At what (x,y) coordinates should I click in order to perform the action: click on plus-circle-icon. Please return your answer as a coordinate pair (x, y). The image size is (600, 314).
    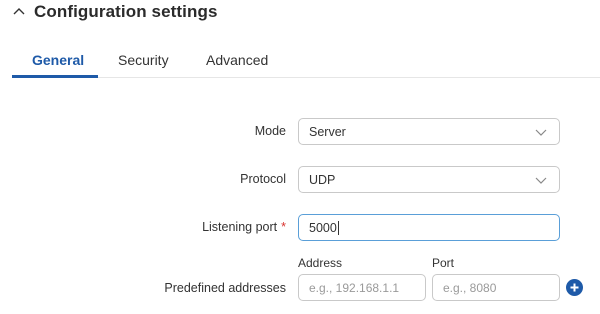
    Looking at the image, I should click on (574, 287).